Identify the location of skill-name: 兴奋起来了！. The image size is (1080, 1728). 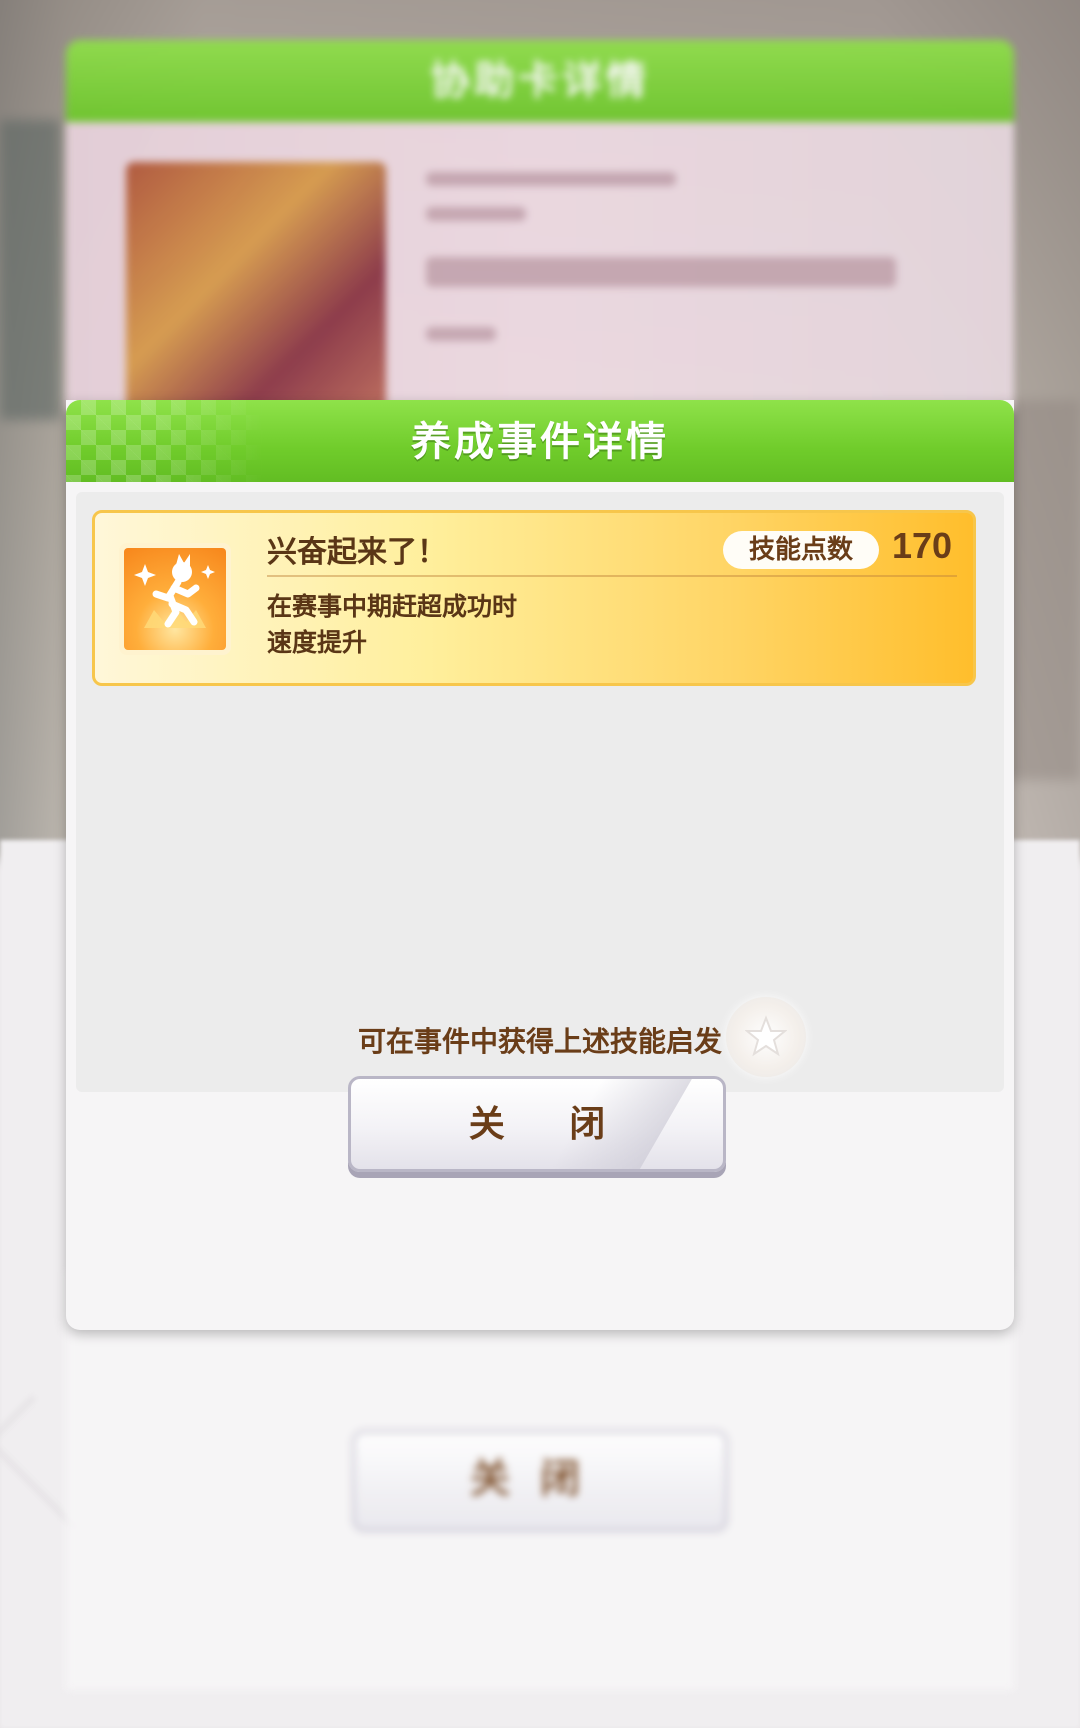
(357, 552).